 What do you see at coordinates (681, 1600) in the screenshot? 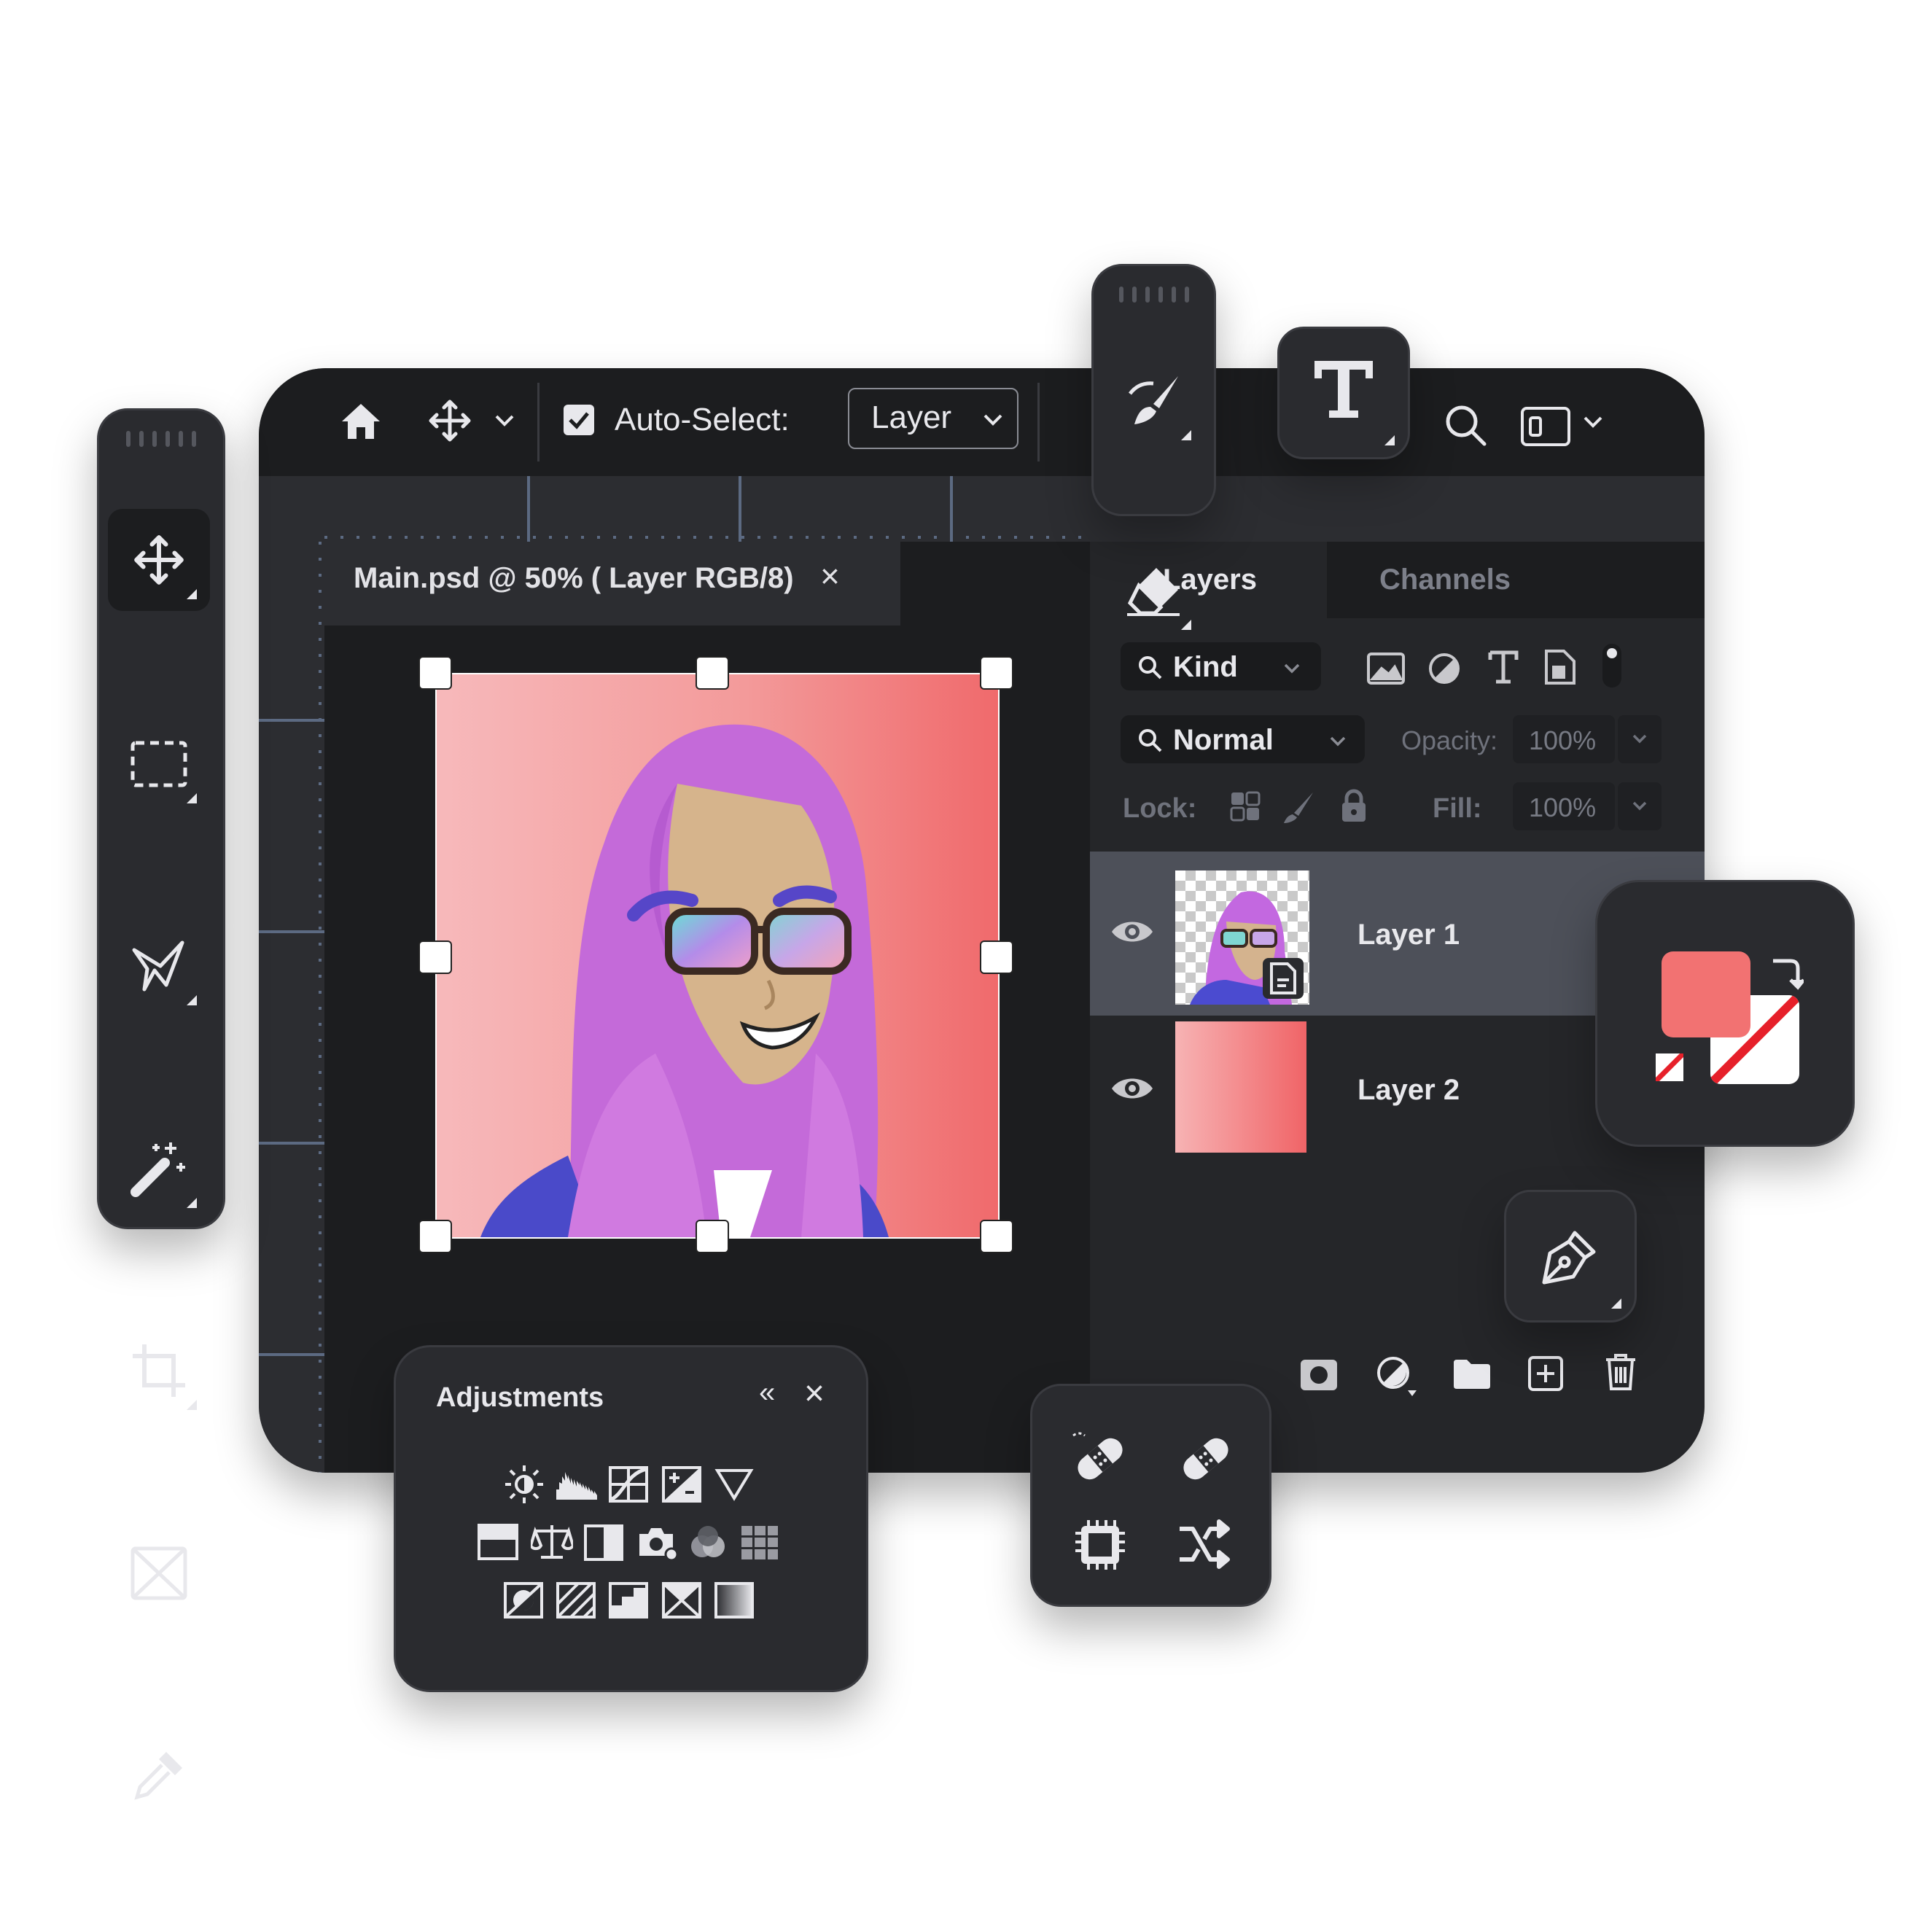
I see `selective-color-icon` at bounding box center [681, 1600].